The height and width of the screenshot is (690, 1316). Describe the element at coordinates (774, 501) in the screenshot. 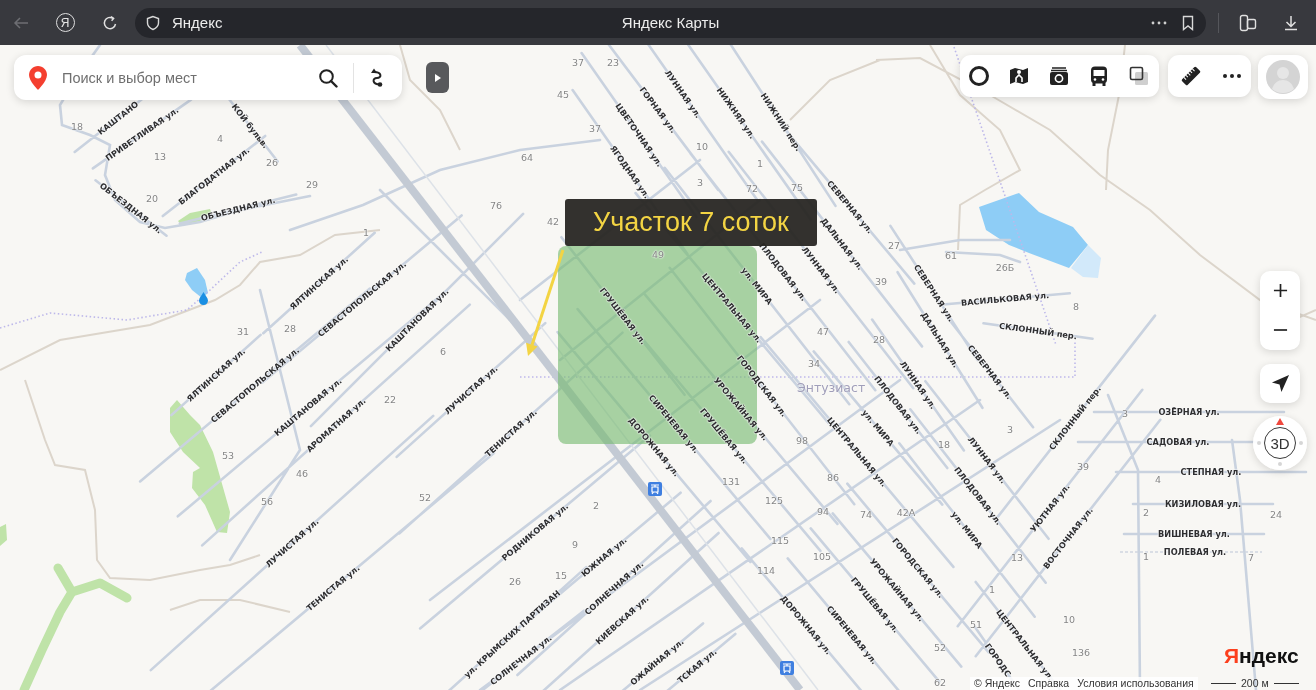

I see `house-number: 125` at that location.